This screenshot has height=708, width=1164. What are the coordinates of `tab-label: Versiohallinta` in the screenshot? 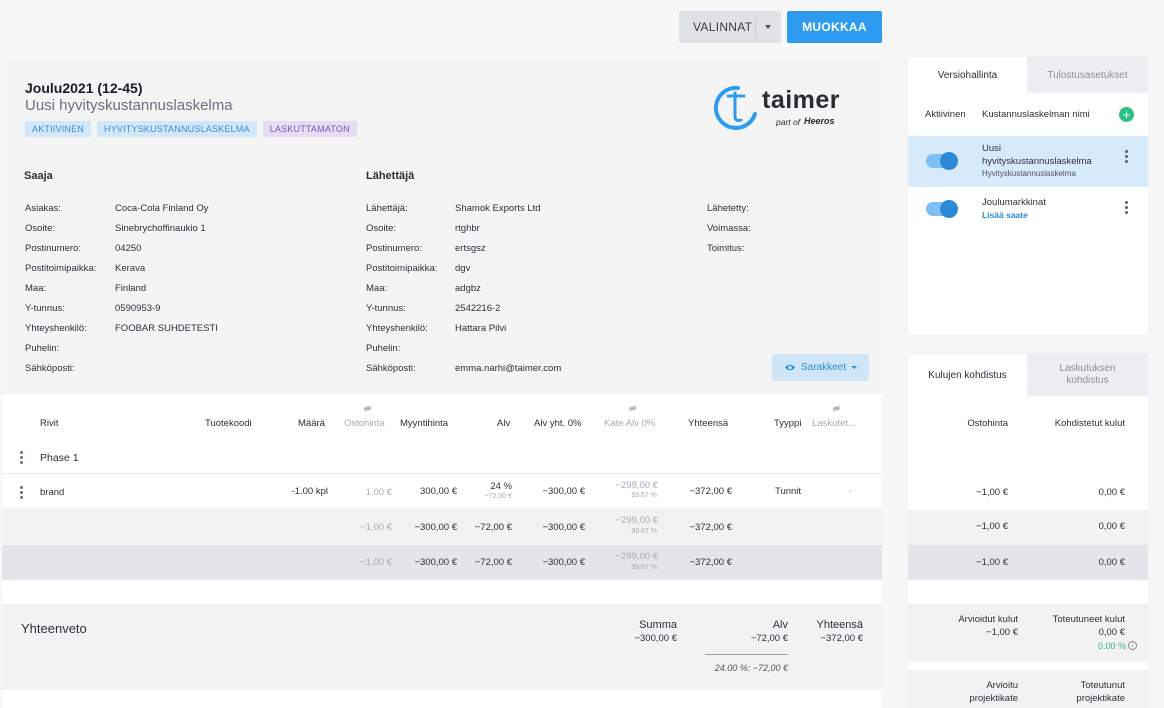 It's located at (967, 75).